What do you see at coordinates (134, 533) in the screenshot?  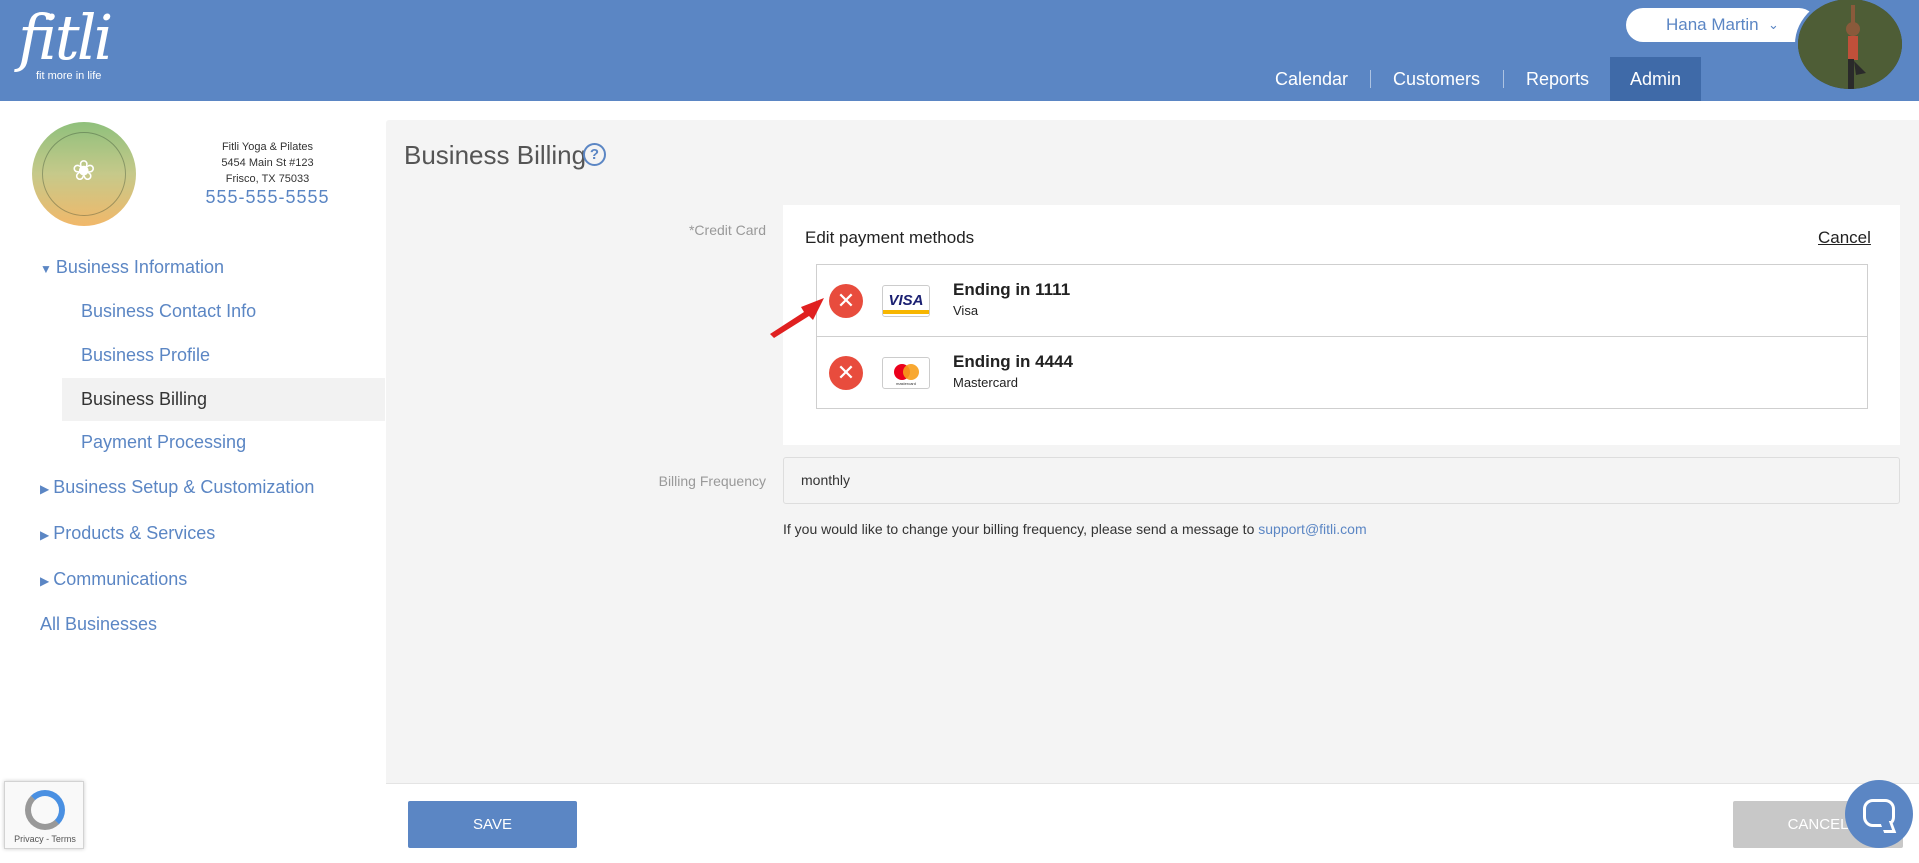 I see `sidebar-section-label: Products & Services` at bounding box center [134, 533].